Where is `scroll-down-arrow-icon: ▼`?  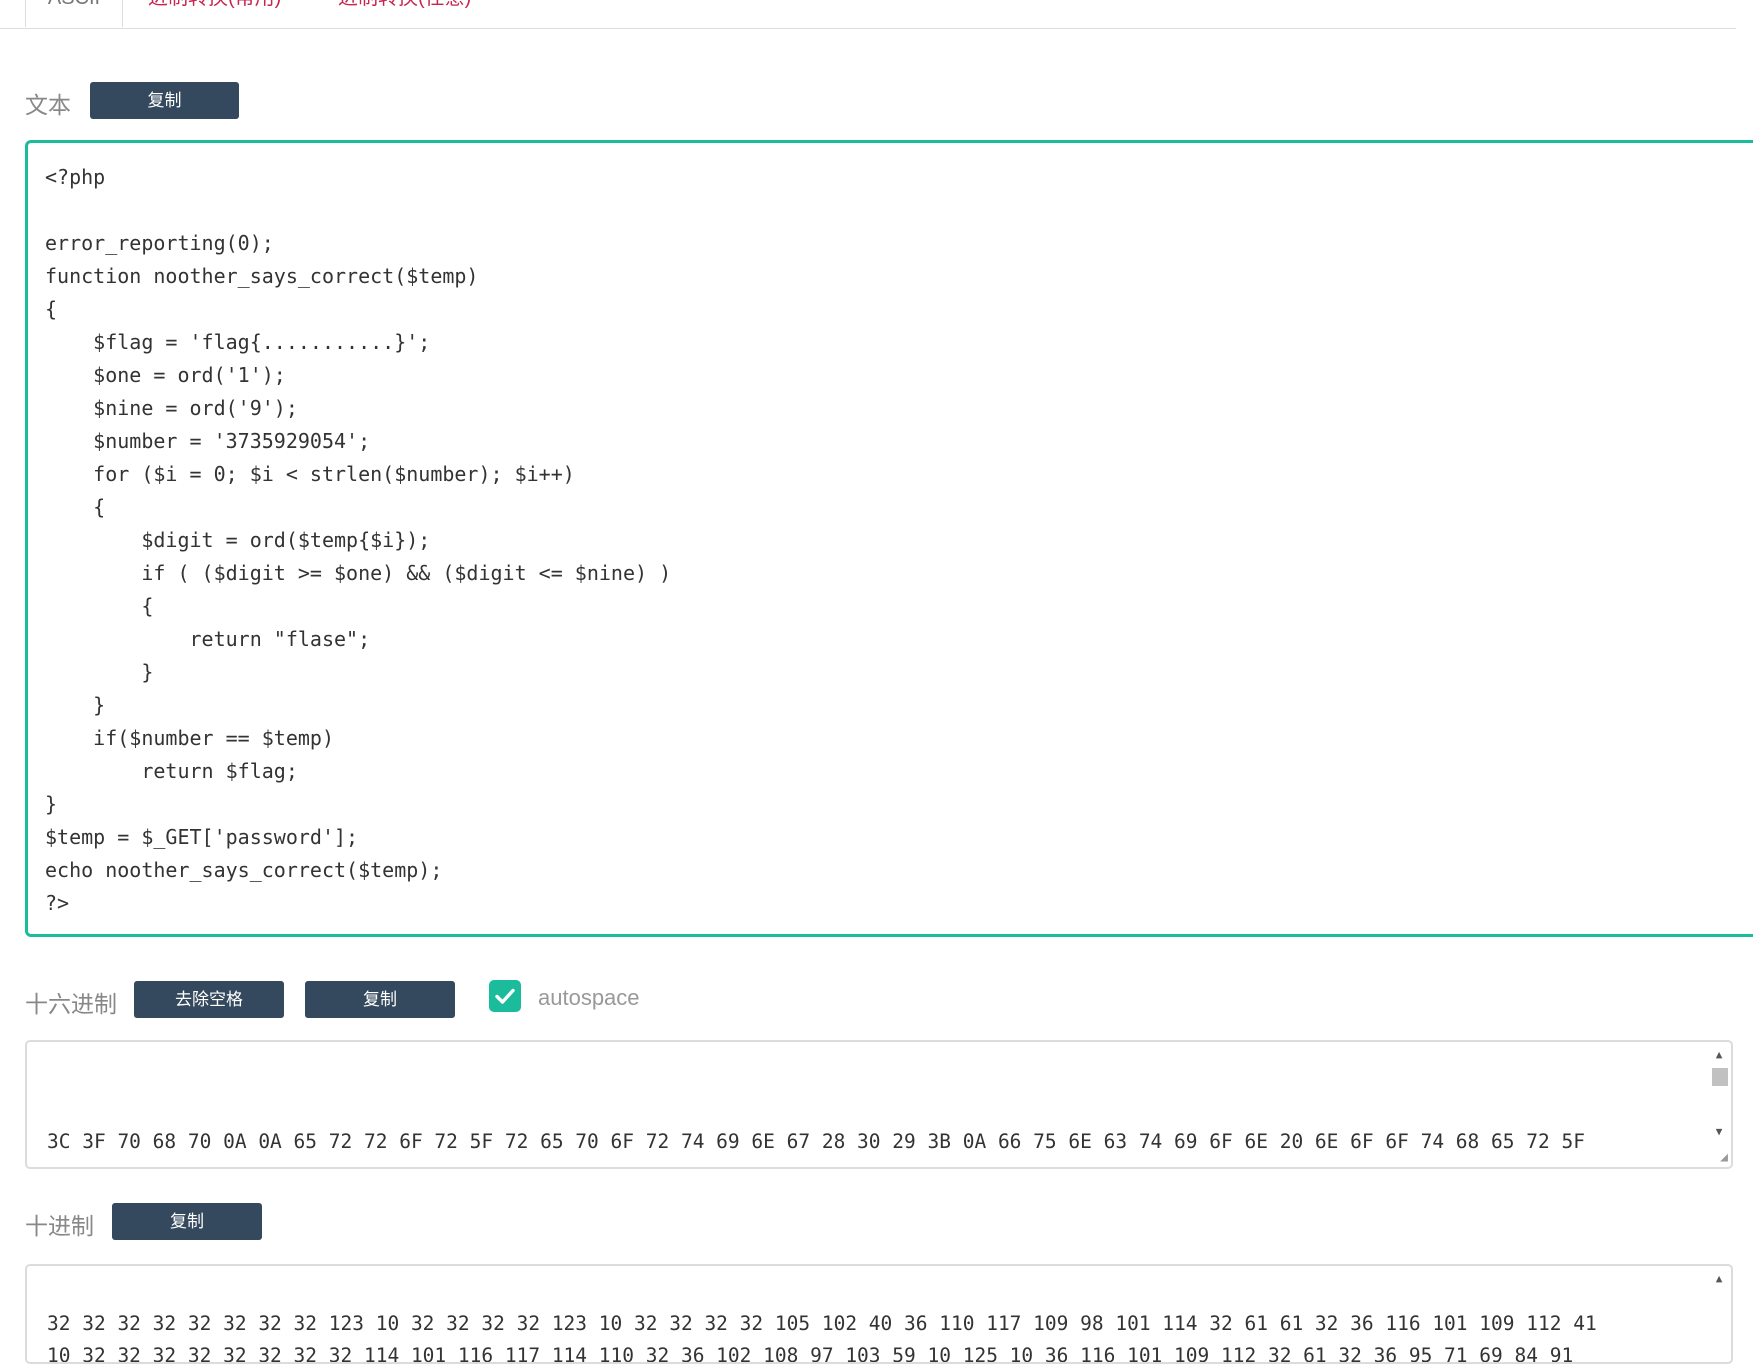 scroll-down-arrow-icon: ▼ is located at coordinates (1719, 1132).